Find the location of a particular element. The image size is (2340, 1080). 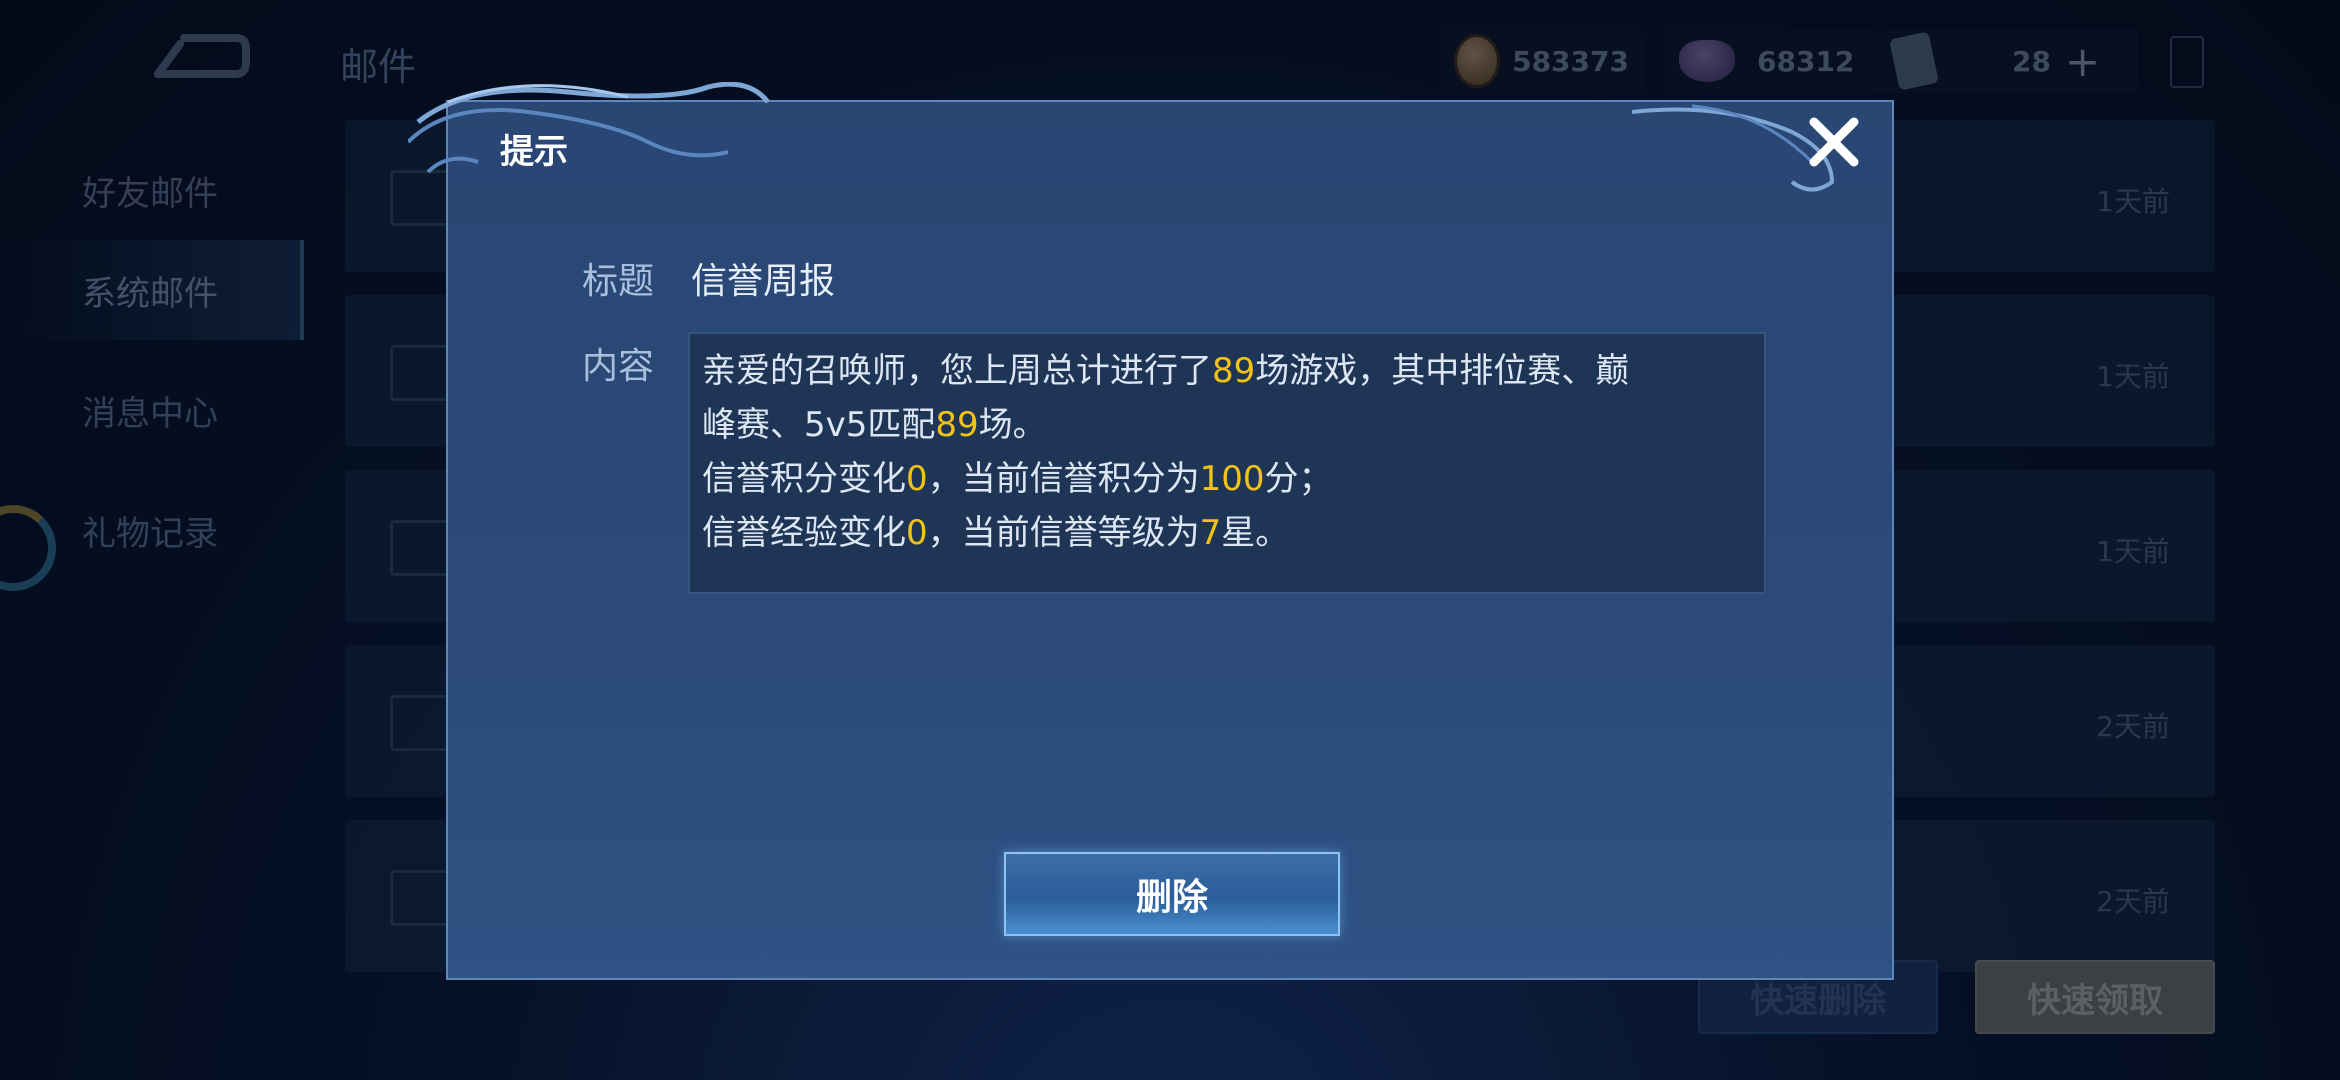

content-text: 信誉积分变化 is located at coordinates (804, 479).